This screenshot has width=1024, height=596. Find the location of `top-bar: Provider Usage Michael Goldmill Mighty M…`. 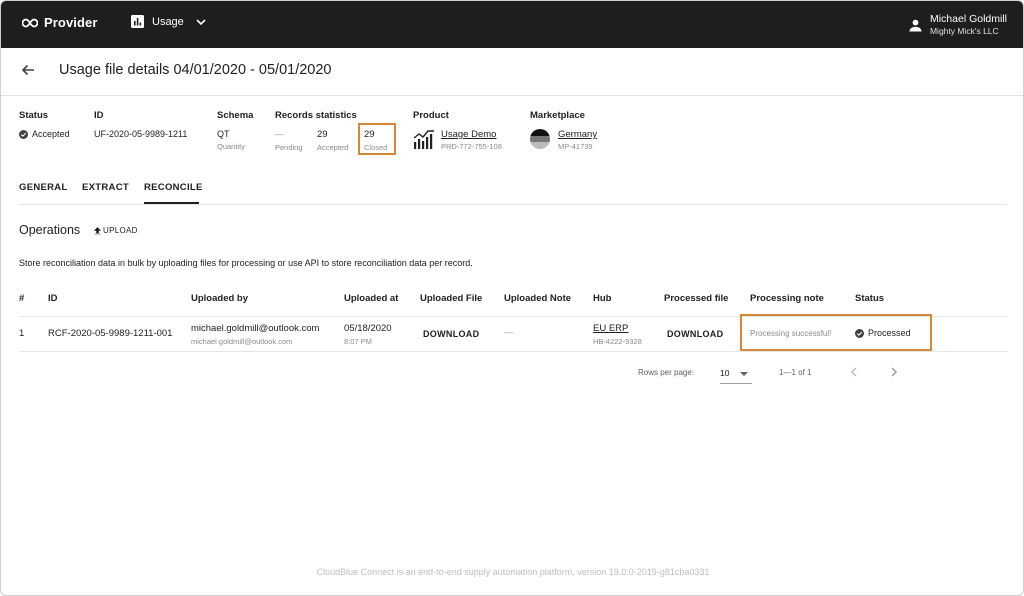

top-bar: Provider Usage Michael Goldmill Mighty M… is located at coordinates (512, 24).